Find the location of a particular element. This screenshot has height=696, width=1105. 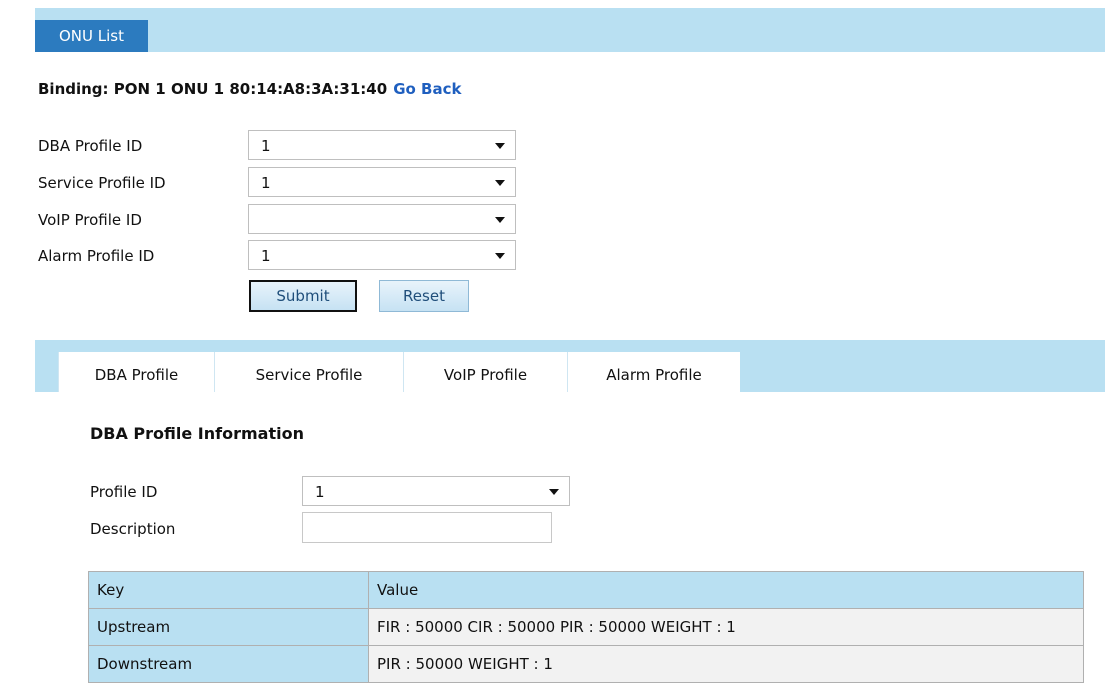

voip-profile-id-select is located at coordinates (382, 219).